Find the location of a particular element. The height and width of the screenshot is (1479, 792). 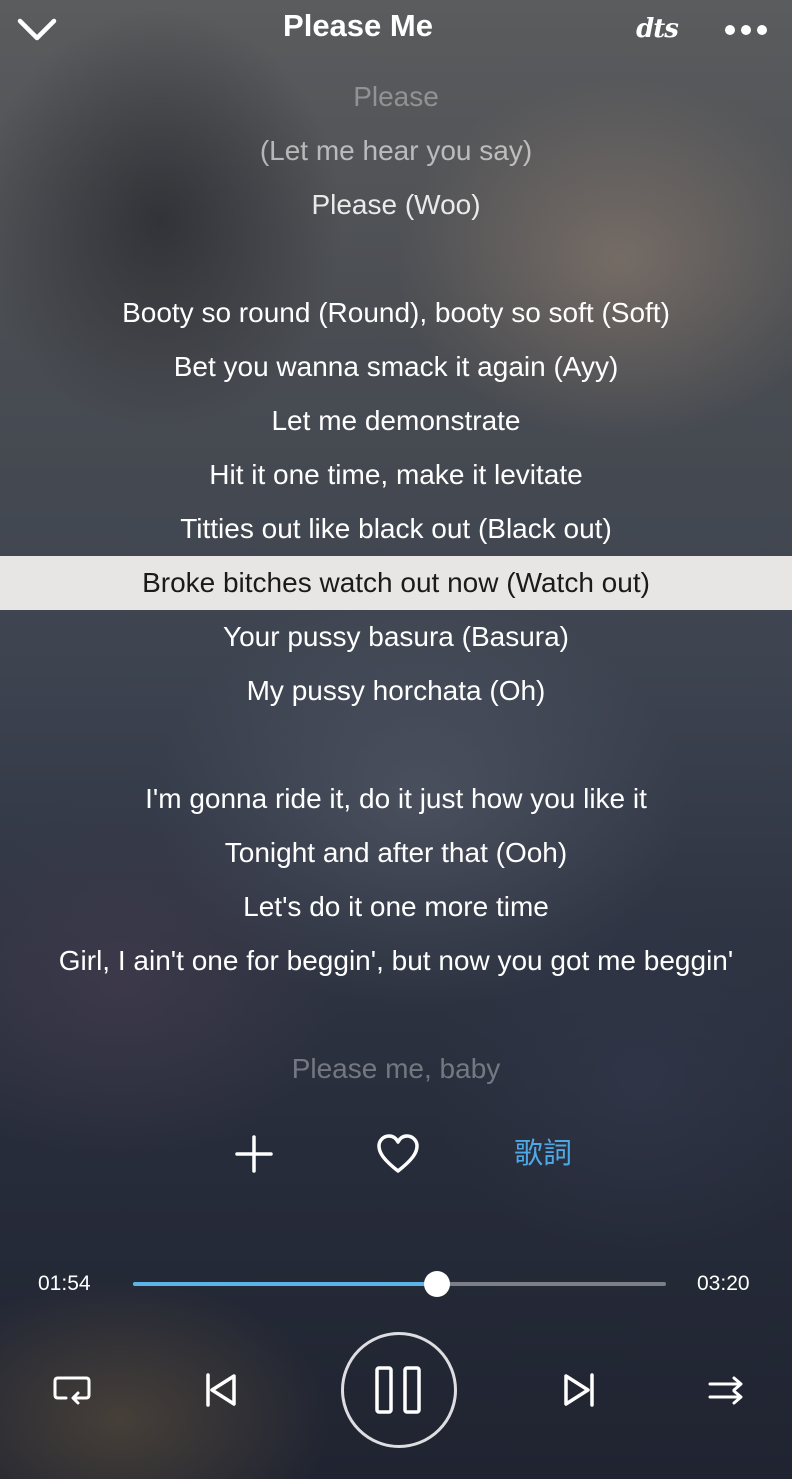

progress-track is located at coordinates (399, 1284).